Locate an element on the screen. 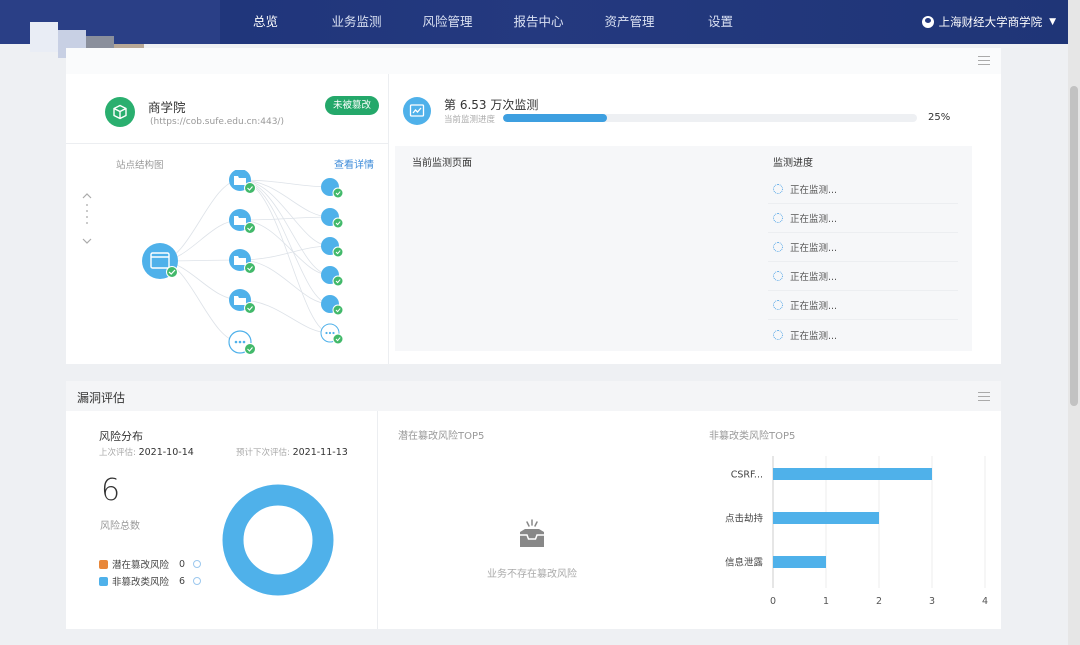 This screenshot has height=645, width=1080. status-badge: 未被篡改 is located at coordinates (352, 105).